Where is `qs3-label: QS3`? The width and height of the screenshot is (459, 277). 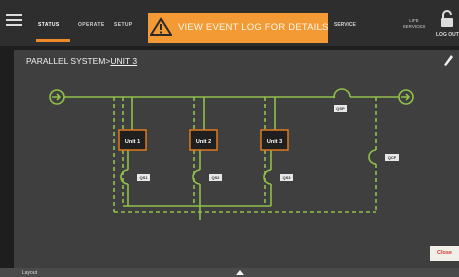 qs3-label: QS3 is located at coordinates (286, 177).